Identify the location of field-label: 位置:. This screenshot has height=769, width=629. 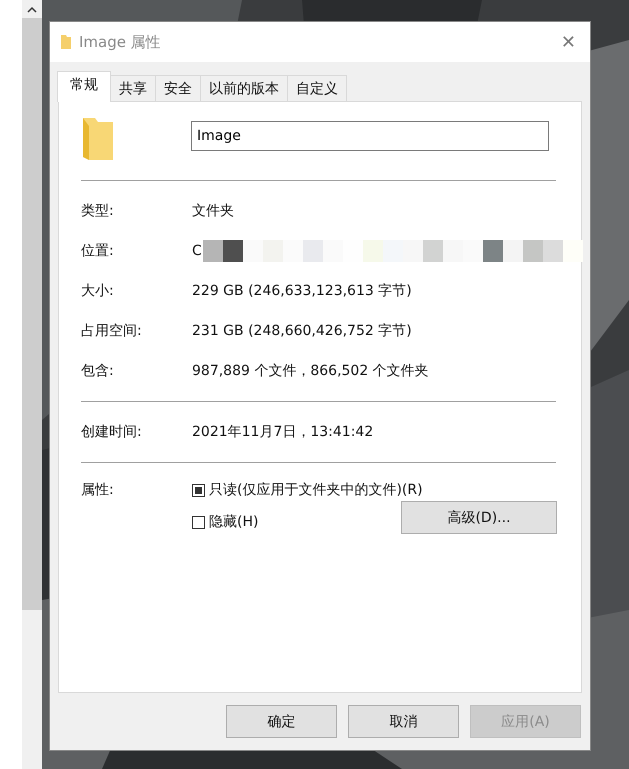
(98, 251).